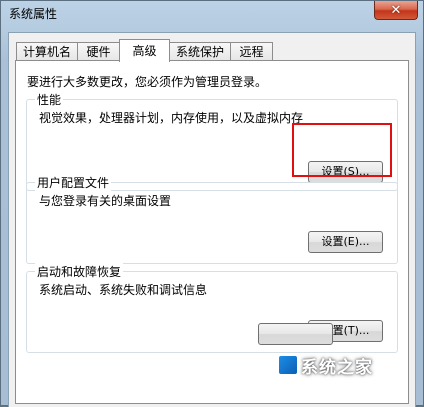 The width and height of the screenshot is (424, 407). What do you see at coordinates (171, 118) in the screenshot?
I see `performance-group-description: 视觉效果，处理器计划，内存使用，以及虚拟内存` at bounding box center [171, 118].